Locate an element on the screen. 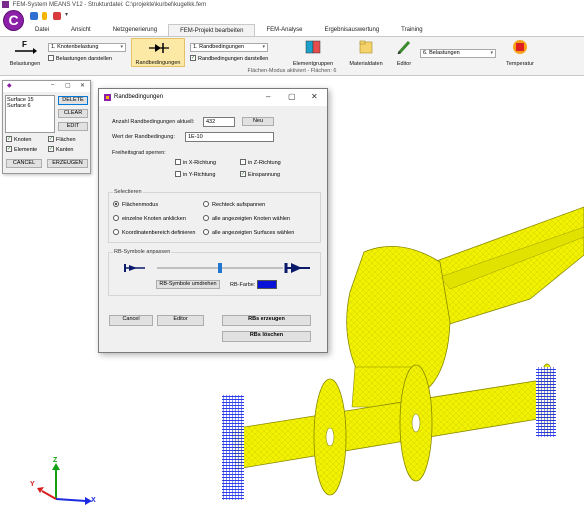 The width and height of the screenshot is (584, 531). anzahl-field: 432 is located at coordinates (219, 122).